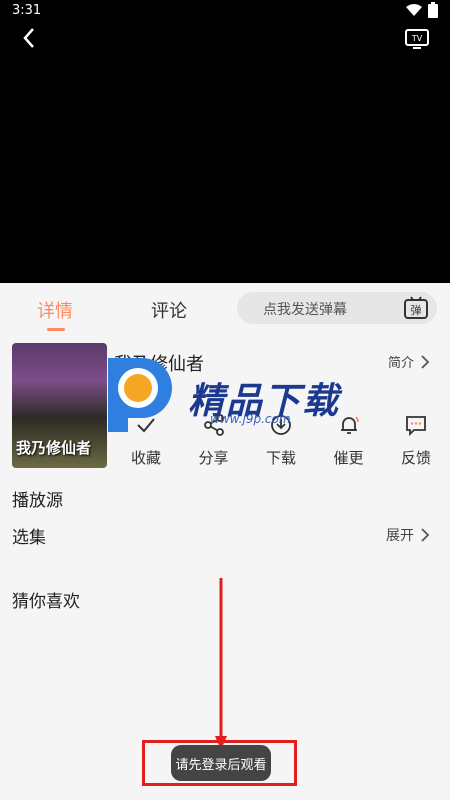 This screenshot has height=800, width=450. I want to click on intro-label: 简介, so click(400, 363).